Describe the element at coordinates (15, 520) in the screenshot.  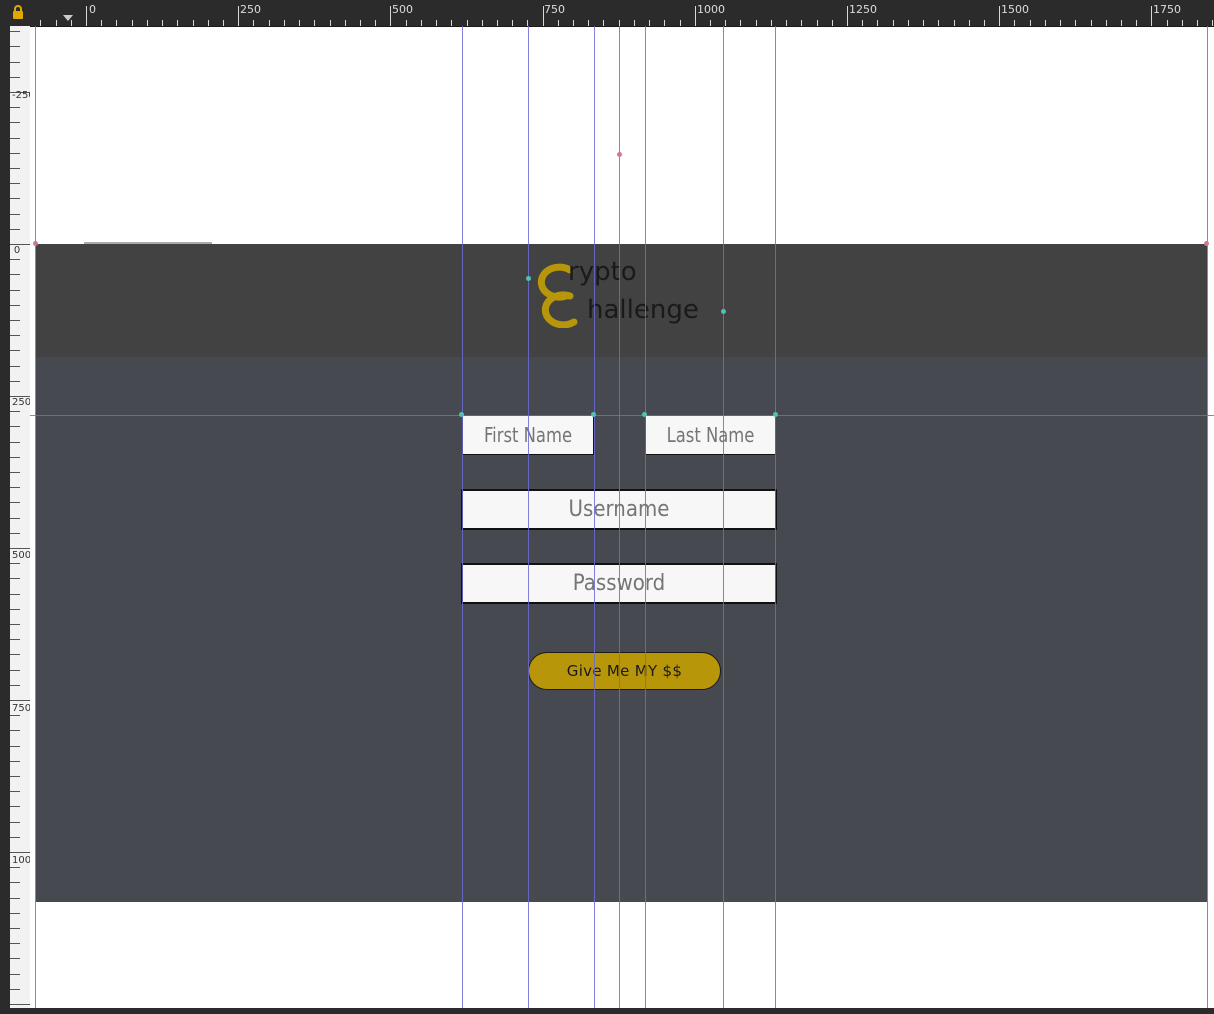
I see `vertical-ruler: -250 0 250 500 750 1000` at that location.